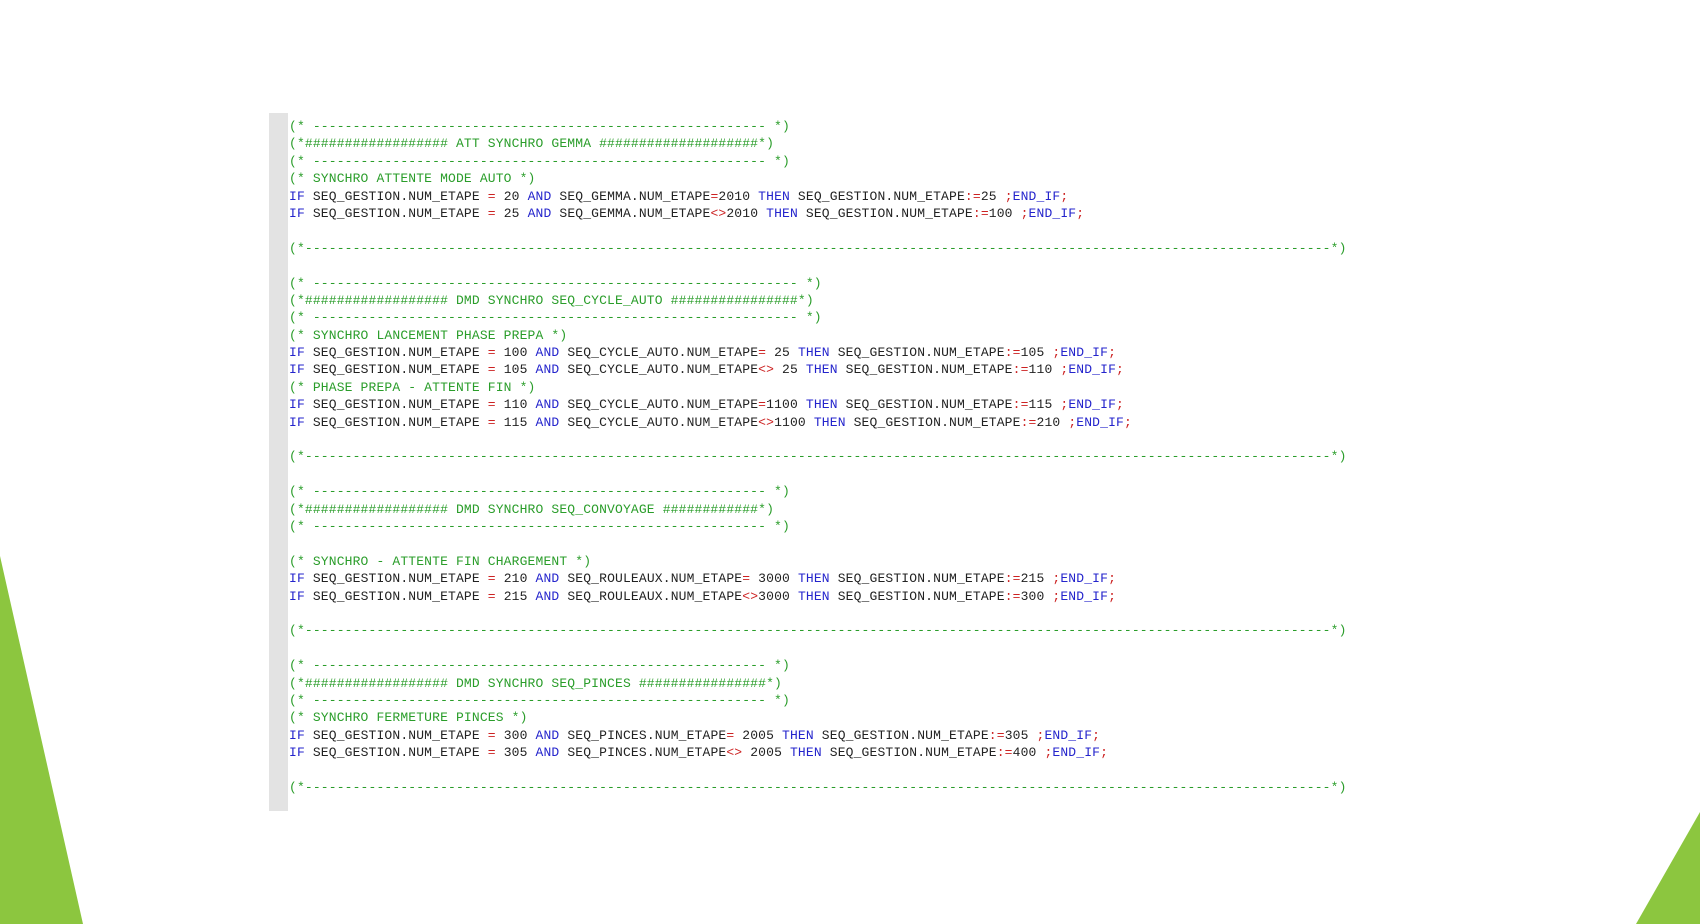 Image resolution: width=1700 pixels, height=924 pixels. I want to click on code-line: (* SYNCHRO LANCEMENT PHASE PREPA *), so click(818, 335).